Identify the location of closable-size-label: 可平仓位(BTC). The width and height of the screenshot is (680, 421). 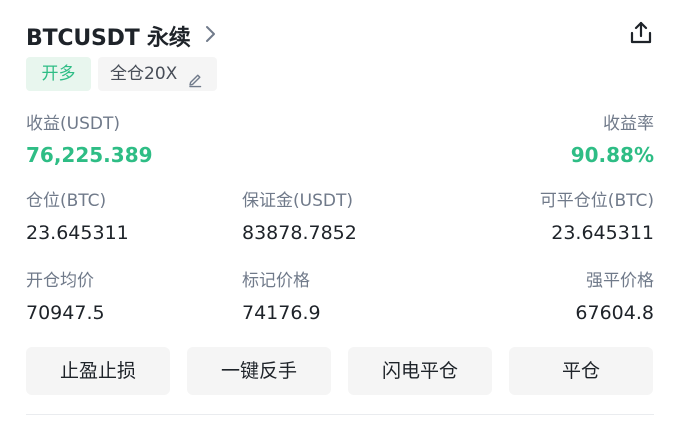
(596, 201).